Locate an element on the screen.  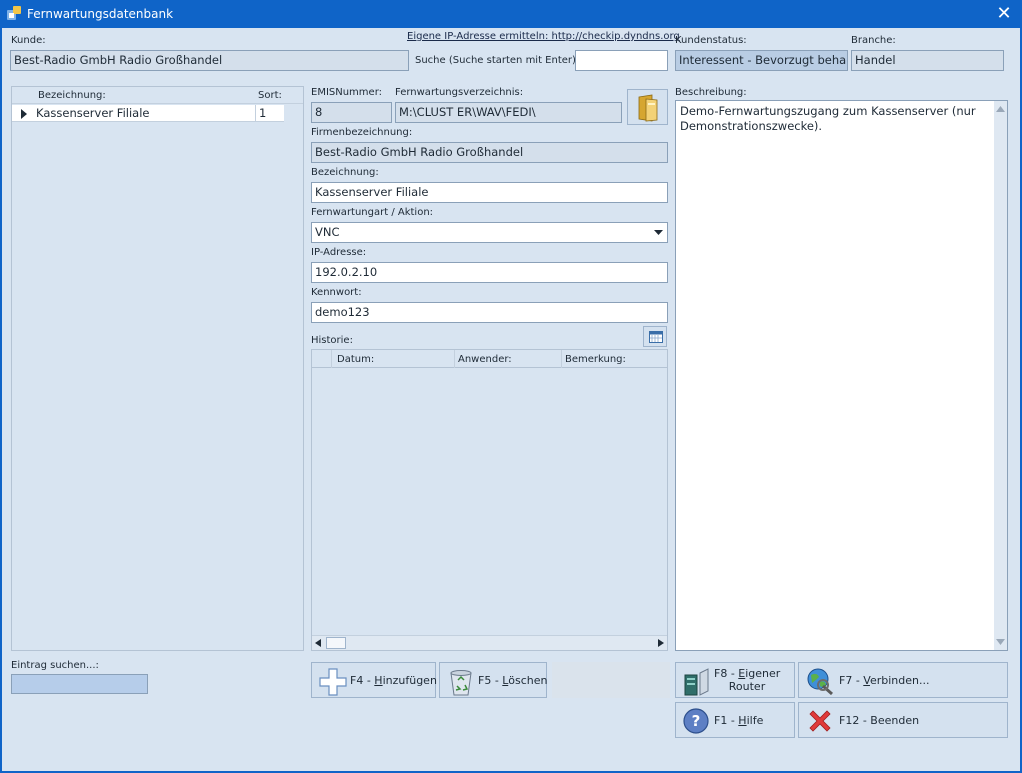
scroll-left-icon is located at coordinates (318, 643).